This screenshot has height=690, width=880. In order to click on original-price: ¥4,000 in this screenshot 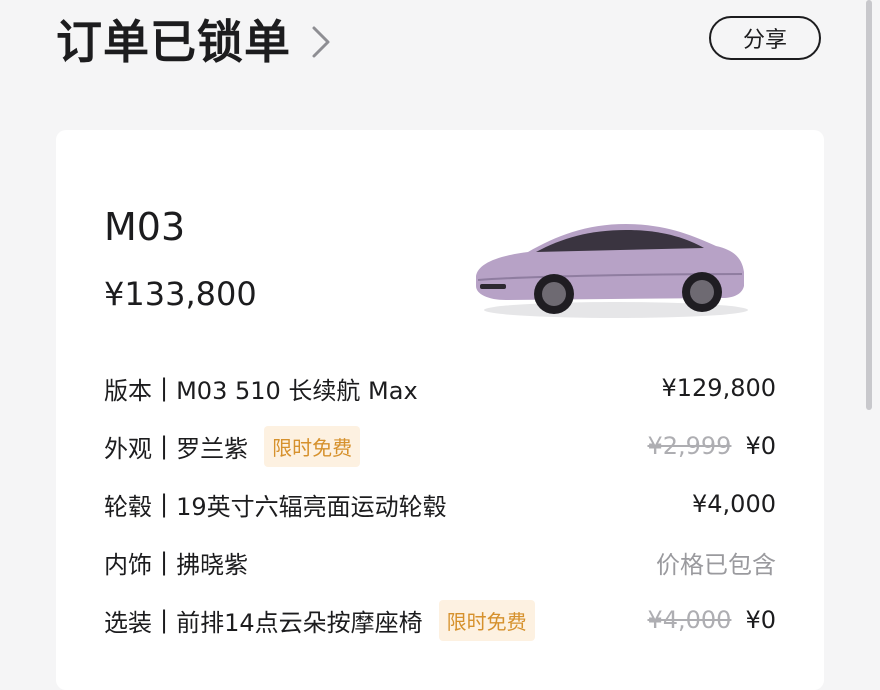, I will do `click(689, 620)`.